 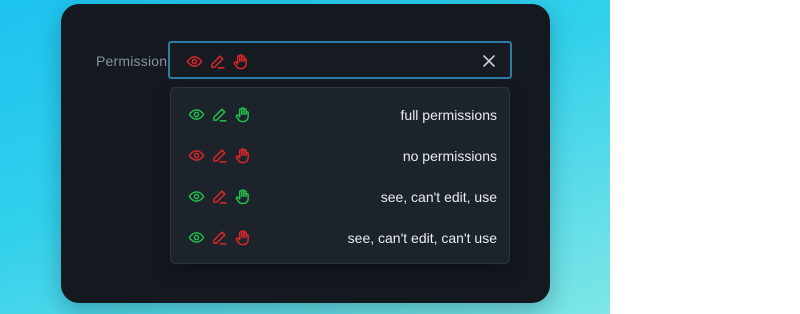 I want to click on permission-label: Permission, so click(x=132, y=61).